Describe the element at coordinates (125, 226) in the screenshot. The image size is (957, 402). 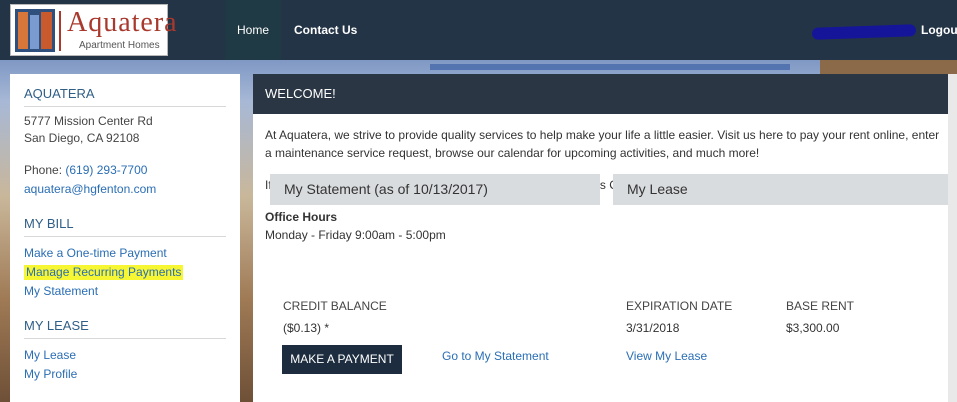
I see `my-bill-heading: MY BILL` at that location.